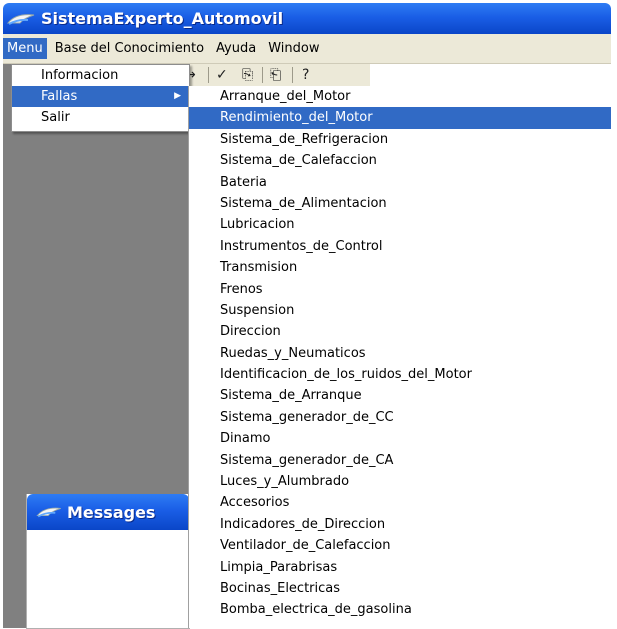 The image size is (617, 629). What do you see at coordinates (400, 502) in the screenshot?
I see `submenu-item: Accesorios` at bounding box center [400, 502].